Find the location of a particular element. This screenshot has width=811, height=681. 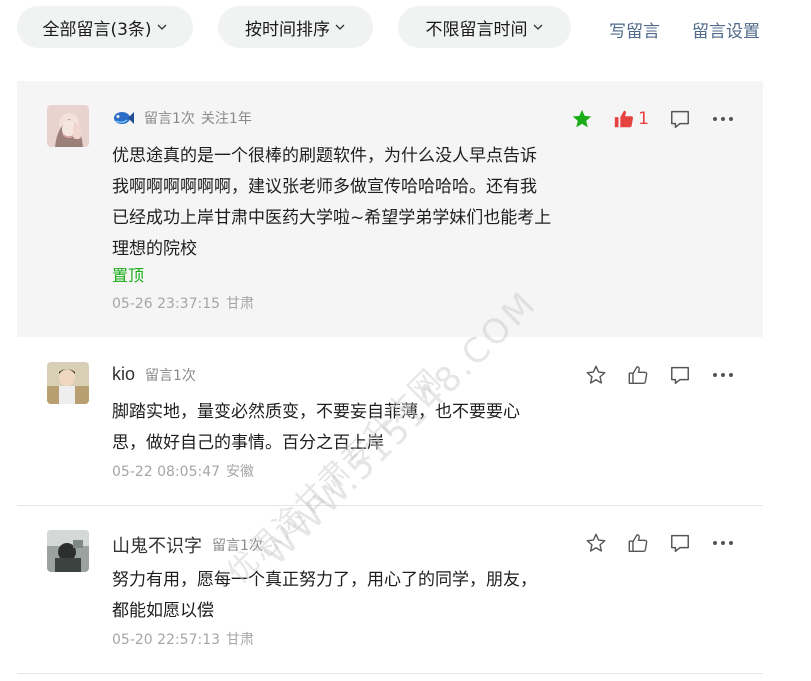

time-range-dropdown: 不限留言时间 is located at coordinates (484, 27).